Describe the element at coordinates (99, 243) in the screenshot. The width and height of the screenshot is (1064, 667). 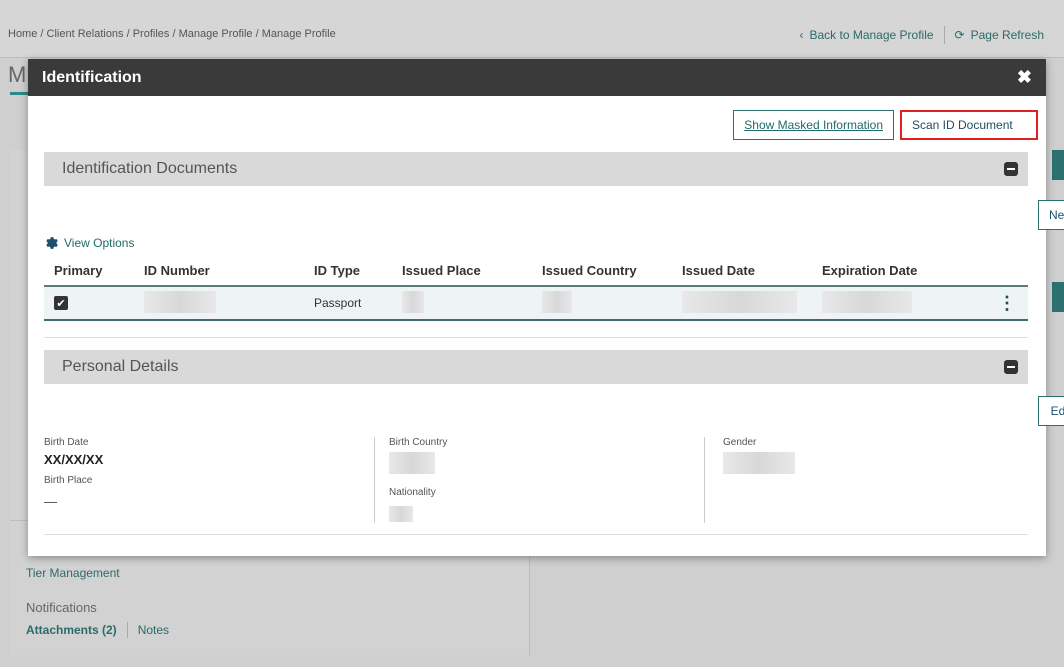
I see `view-options-label: View Options` at that location.